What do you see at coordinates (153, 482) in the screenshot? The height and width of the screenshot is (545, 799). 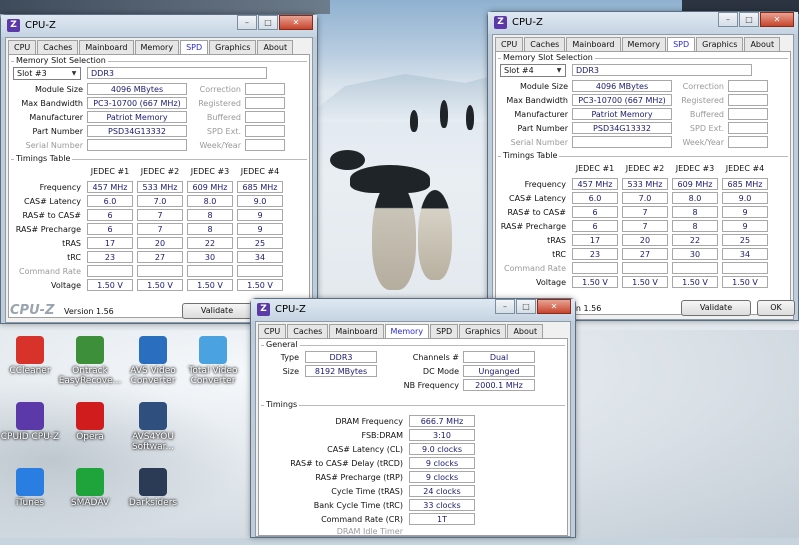 I see `darksiders-icon` at bounding box center [153, 482].